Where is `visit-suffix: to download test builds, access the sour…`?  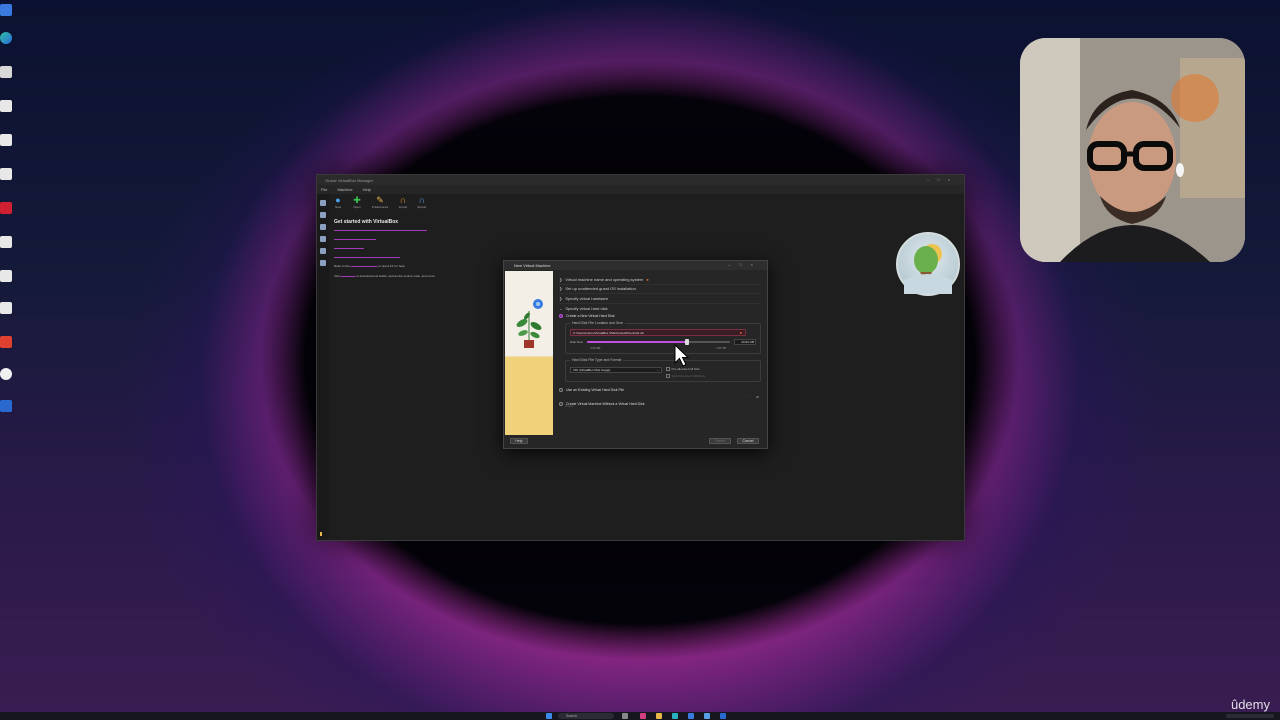 visit-suffix: to download test builds, access the sour… is located at coordinates (396, 276).